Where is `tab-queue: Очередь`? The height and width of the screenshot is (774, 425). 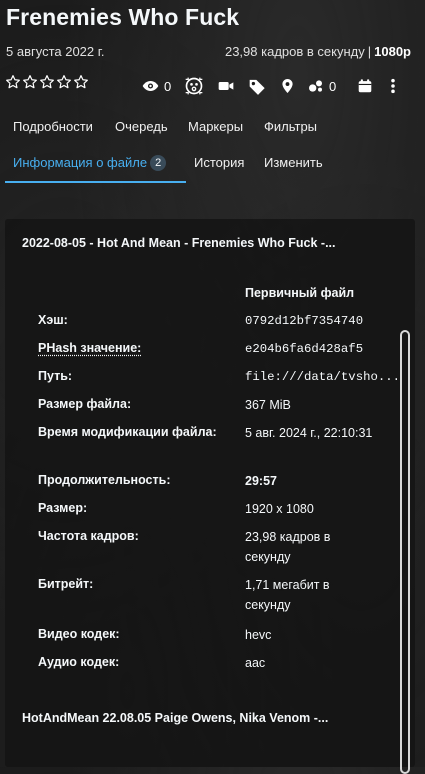
tab-queue: Очередь is located at coordinates (141, 131).